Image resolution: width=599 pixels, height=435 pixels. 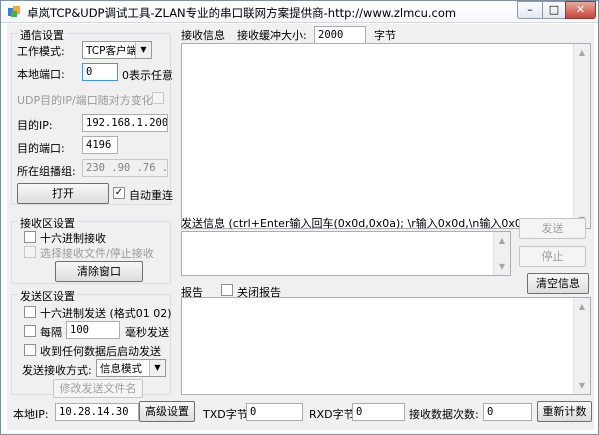 What do you see at coordinates (125, 168) in the screenshot?
I see `multicast-input: 230 .90 .76 .1` at bounding box center [125, 168].